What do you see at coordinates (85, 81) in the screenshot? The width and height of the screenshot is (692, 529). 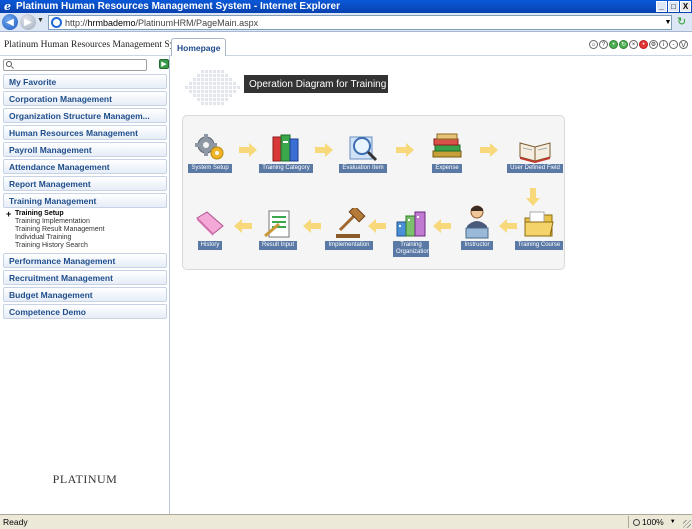 I see `sidebar-item-my-favorite: My Favorite` at bounding box center [85, 81].